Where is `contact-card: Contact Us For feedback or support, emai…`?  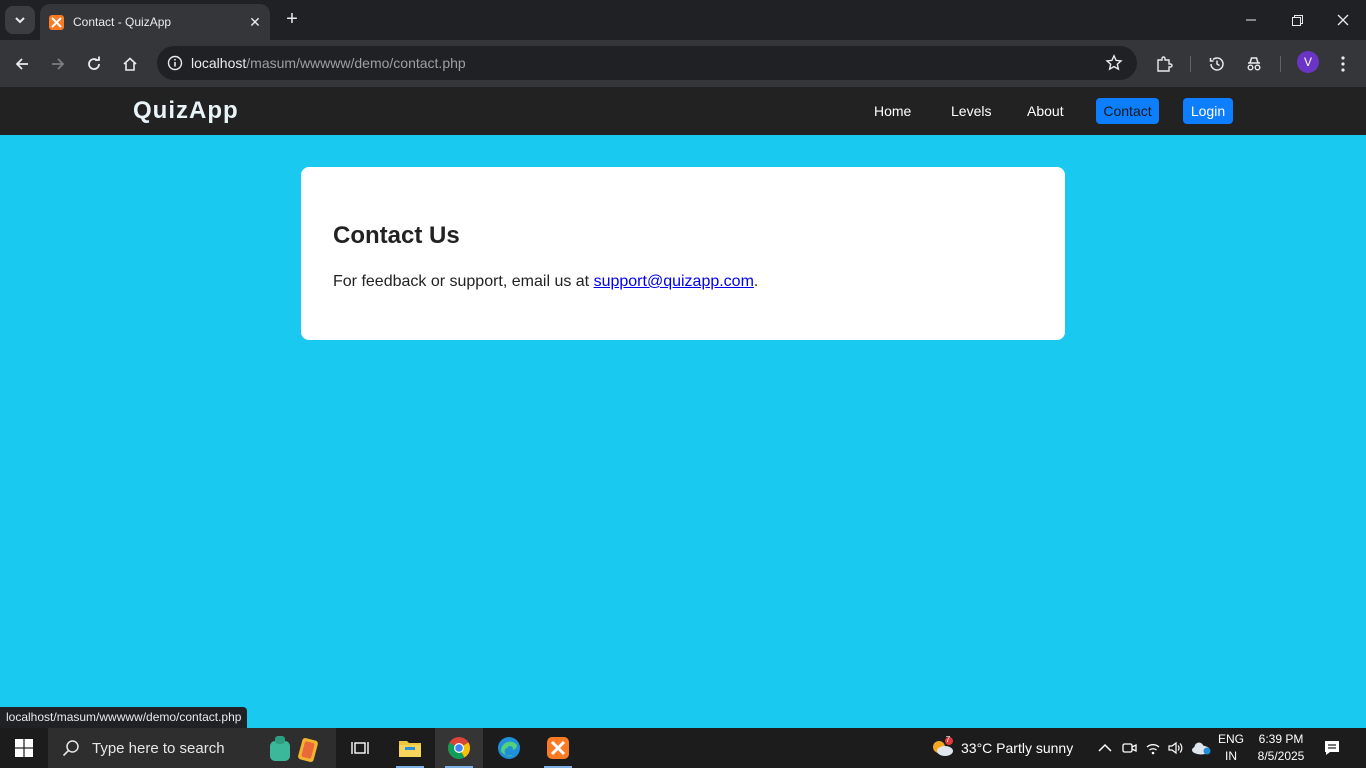 contact-card: Contact Us For feedback or support, emai… is located at coordinates (683, 253).